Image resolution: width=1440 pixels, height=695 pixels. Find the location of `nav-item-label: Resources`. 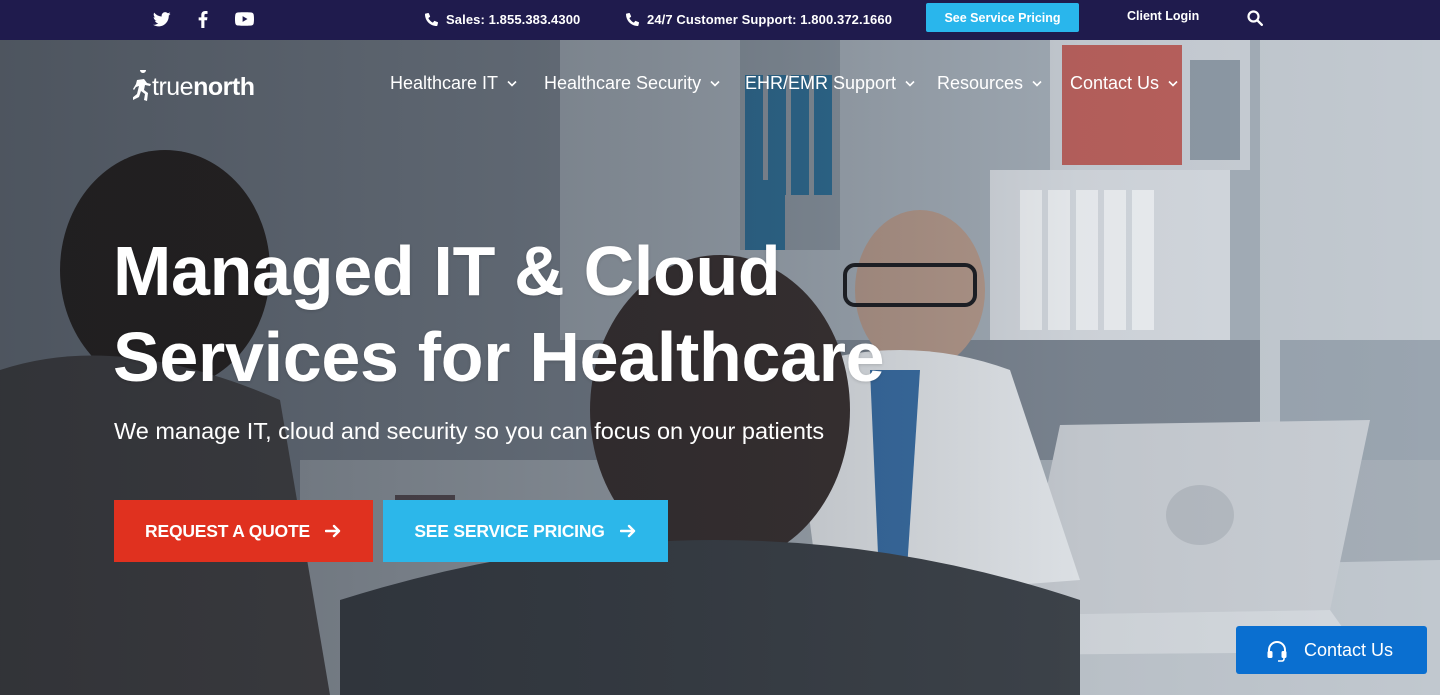

nav-item-label: Resources is located at coordinates (980, 82).